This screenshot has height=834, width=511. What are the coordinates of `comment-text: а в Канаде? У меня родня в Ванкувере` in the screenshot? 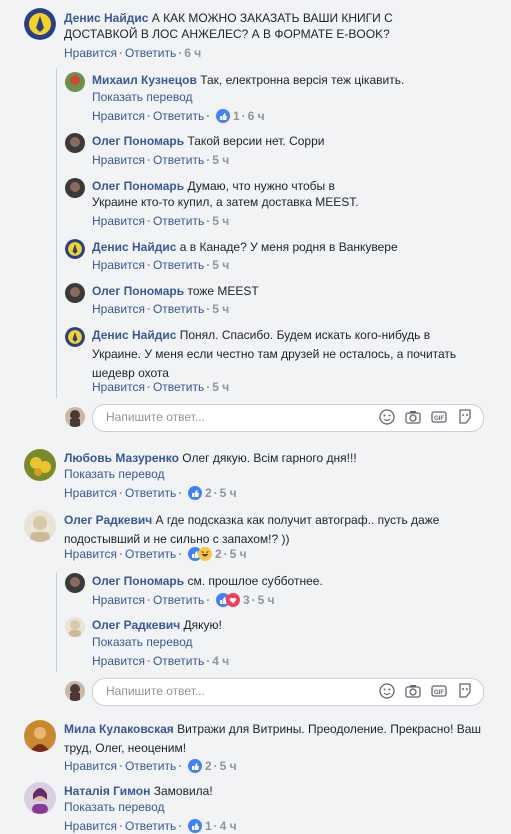 It's located at (288, 247).